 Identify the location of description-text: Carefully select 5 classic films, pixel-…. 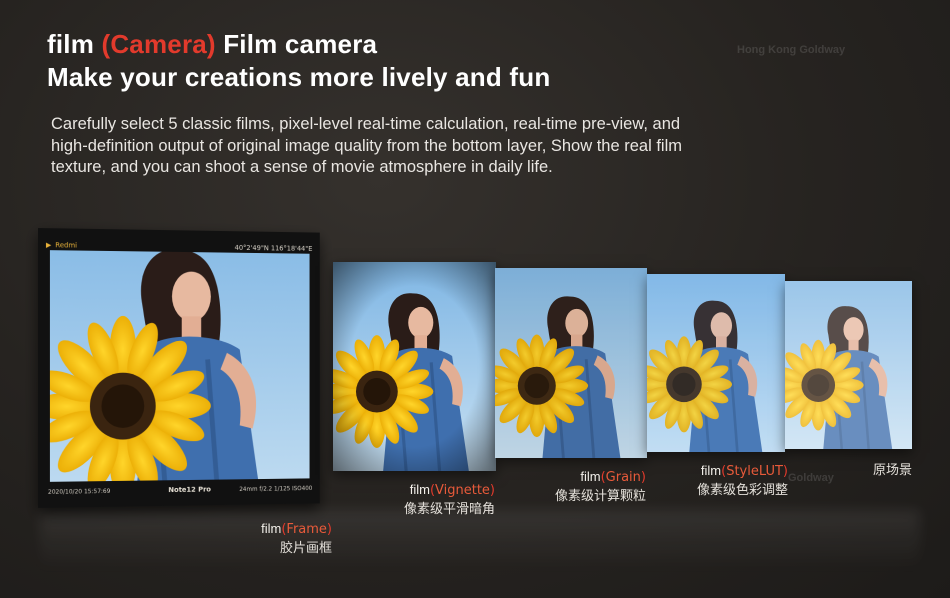
(367, 145).